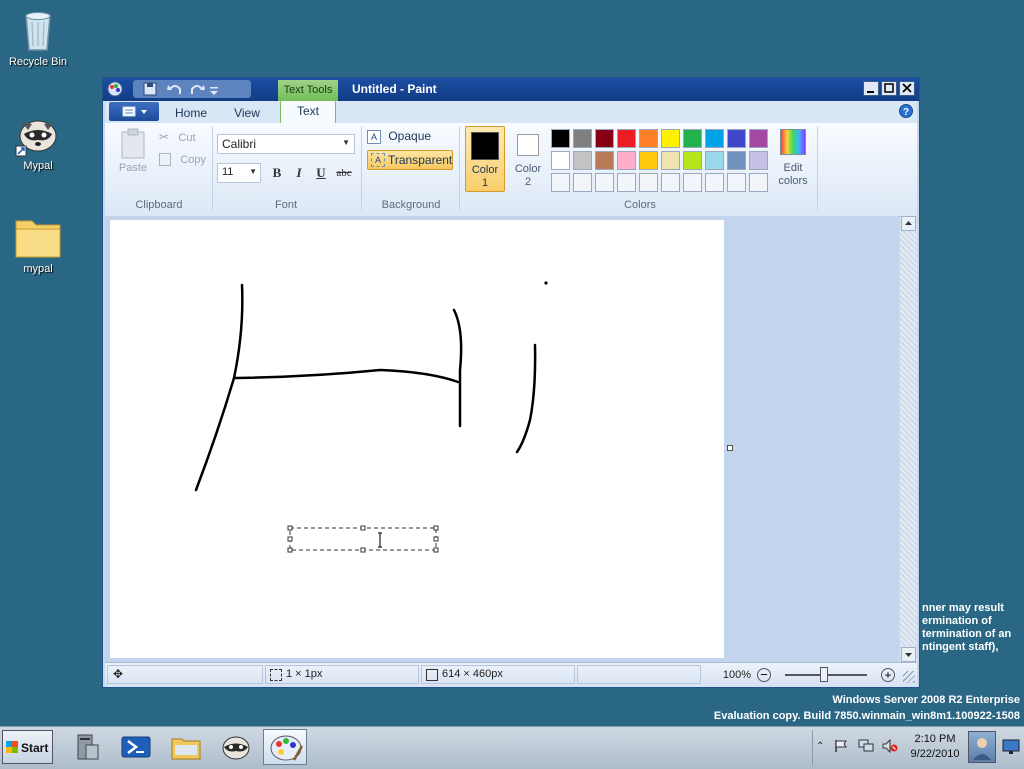 This screenshot has height=769, width=1024. Describe the element at coordinates (285, 747) in the screenshot. I see `taskbar-paint` at that location.